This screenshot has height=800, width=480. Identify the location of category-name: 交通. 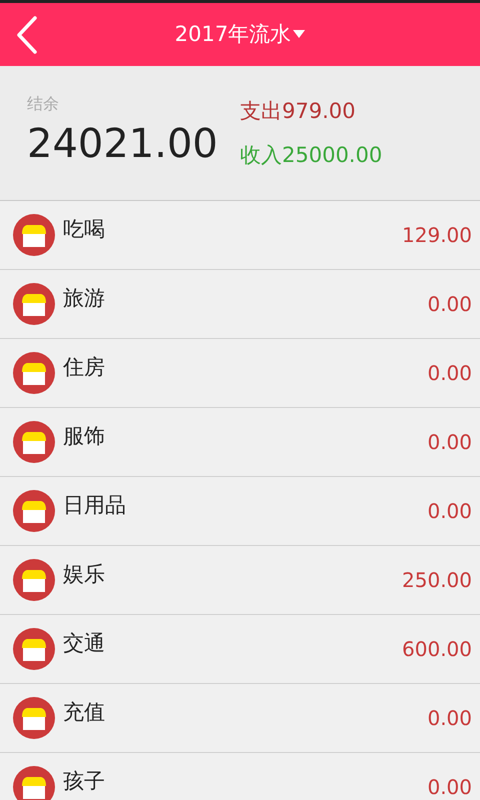
(84, 643).